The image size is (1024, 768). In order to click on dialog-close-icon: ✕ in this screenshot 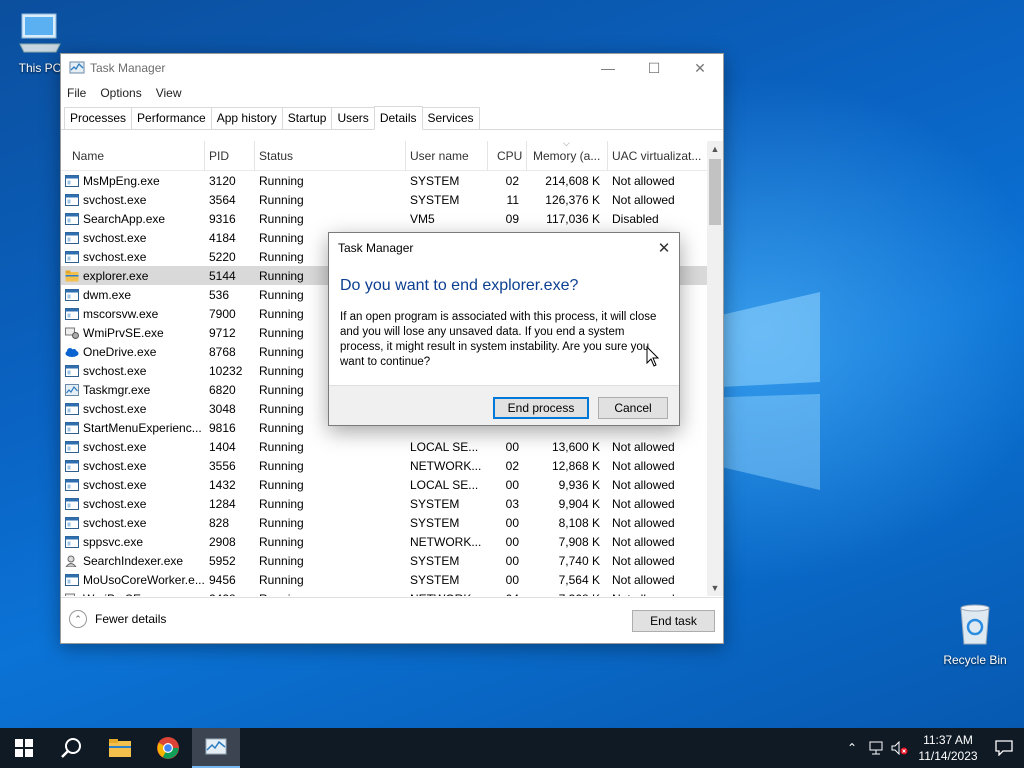, I will do `click(664, 248)`.